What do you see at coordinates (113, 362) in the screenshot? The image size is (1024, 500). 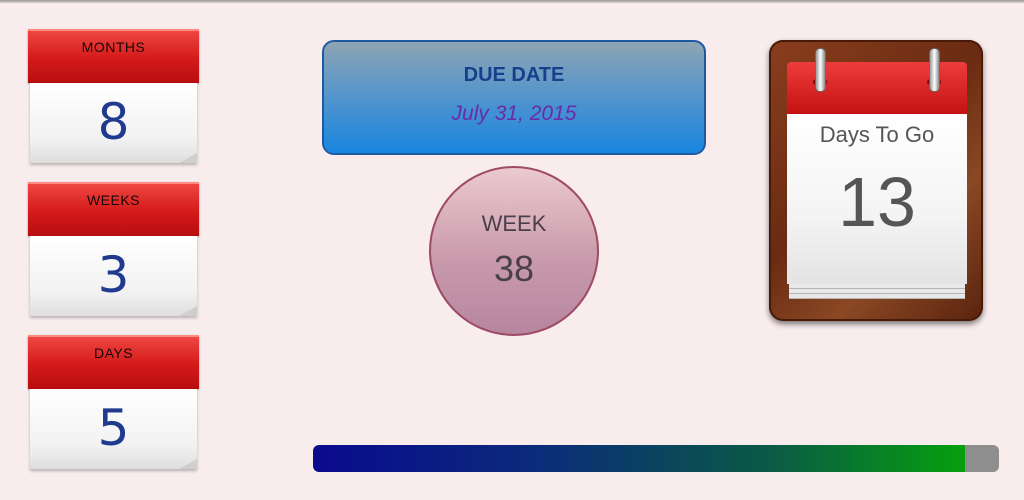 I see `days-card-header: DAYS` at bounding box center [113, 362].